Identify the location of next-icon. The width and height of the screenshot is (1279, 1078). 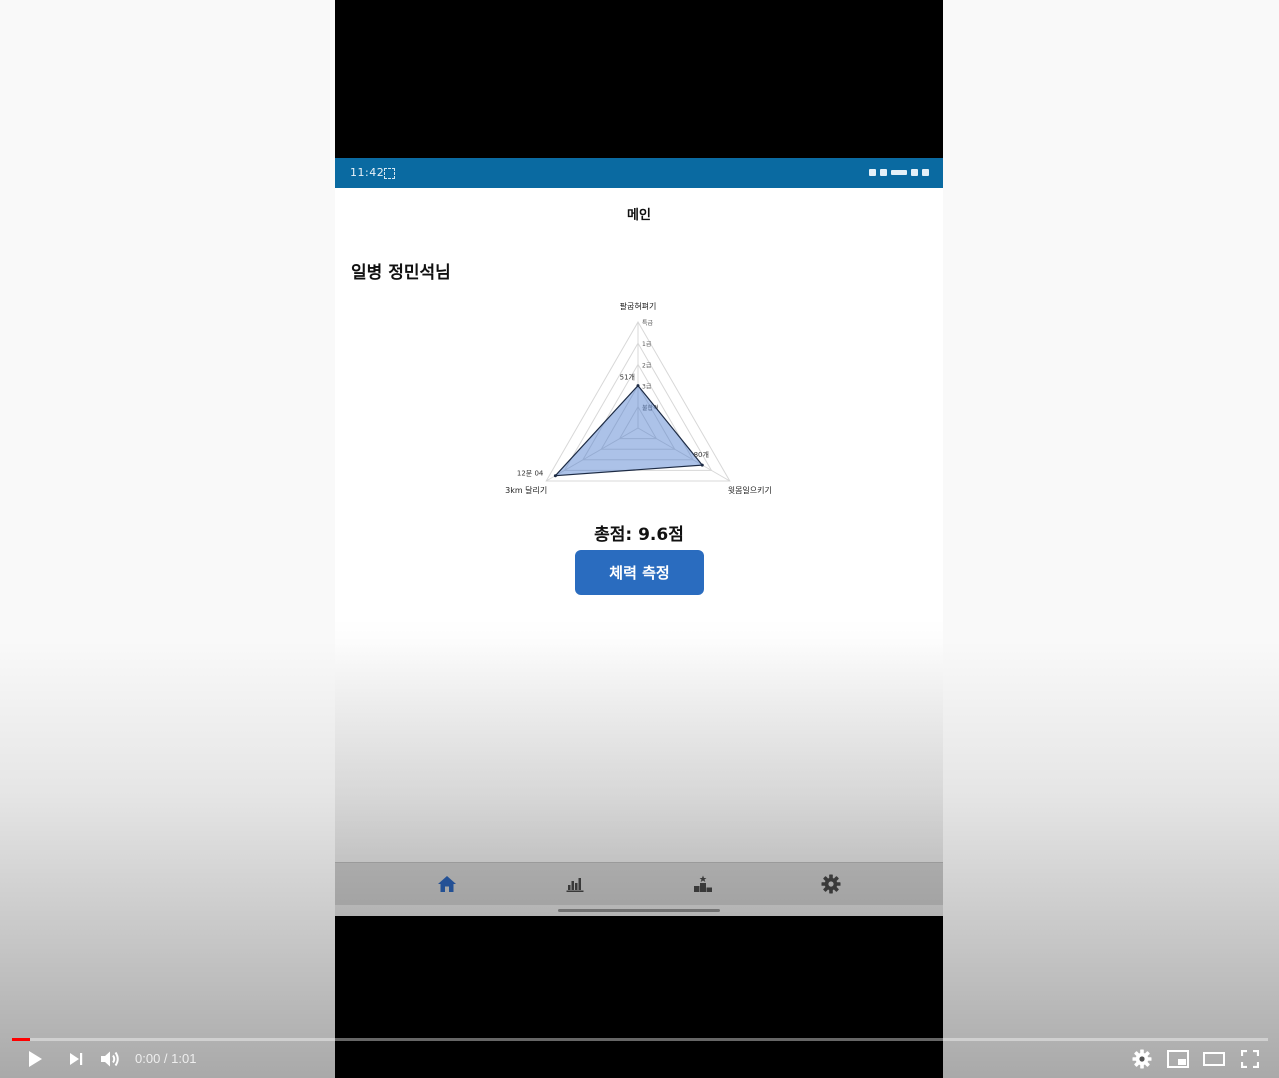
(76, 1059).